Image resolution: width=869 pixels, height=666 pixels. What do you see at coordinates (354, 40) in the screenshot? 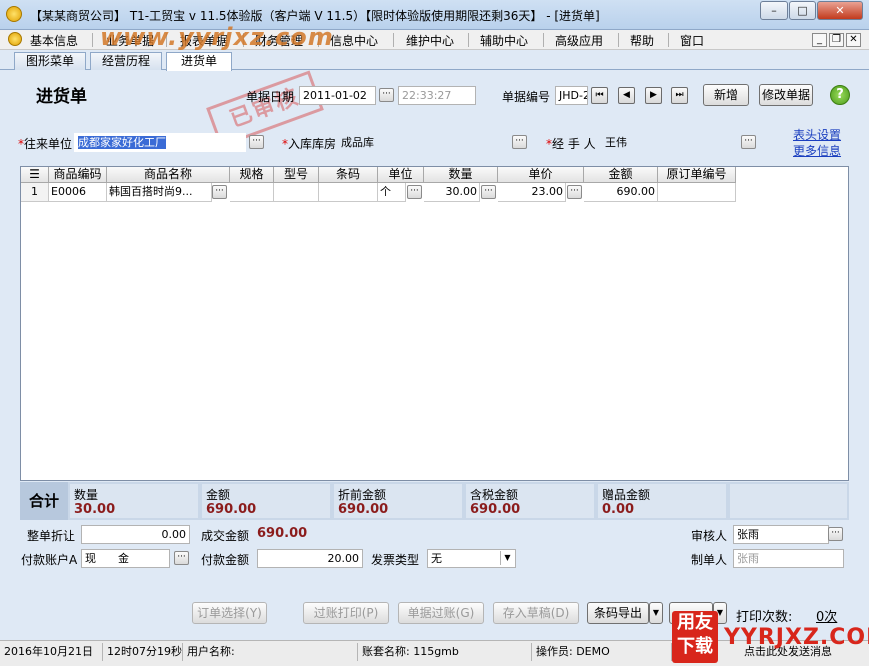
I see `menu-info-center: 信息中心` at bounding box center [354, 40].